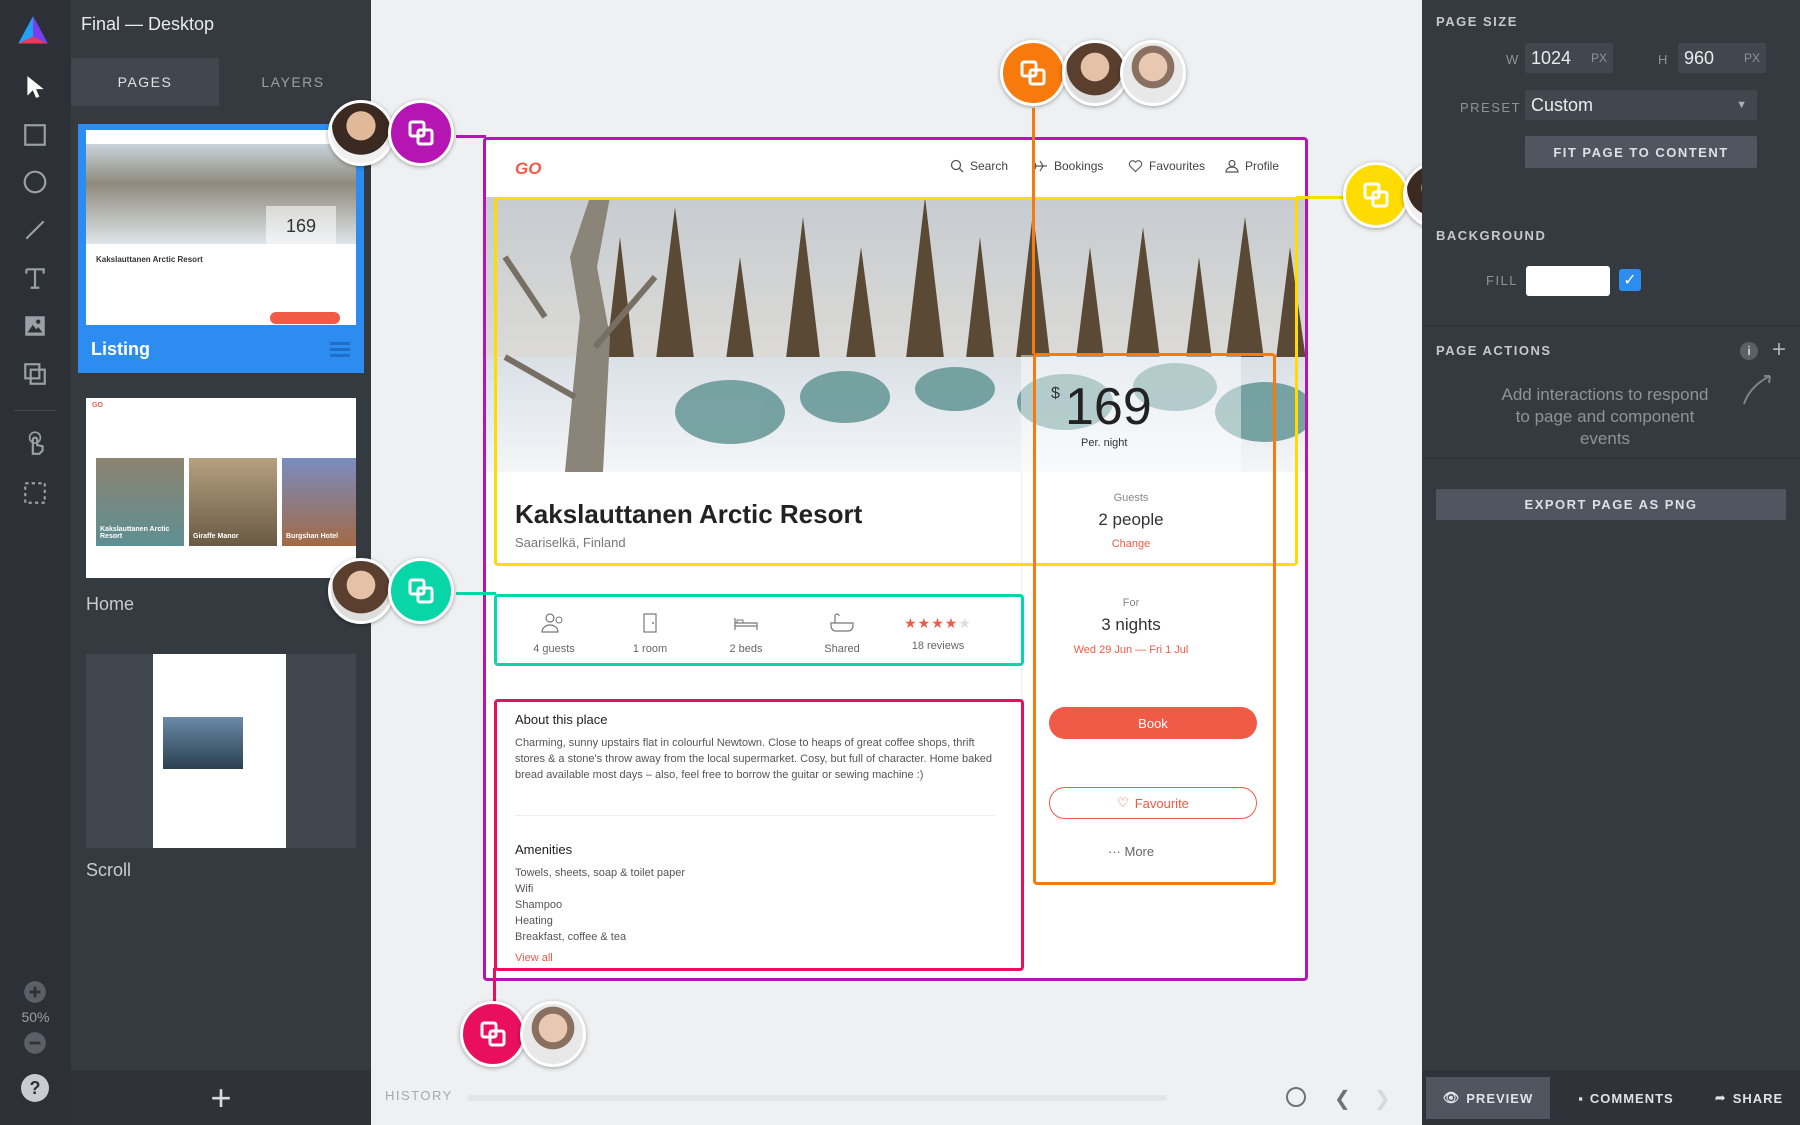 This screenshot has height=1125, width=1800. What do you see at coordinates (1131, 413) in the screenshot?
I see `price-overlay: $ 169 Per. night` at bounding box center [1131, 413].